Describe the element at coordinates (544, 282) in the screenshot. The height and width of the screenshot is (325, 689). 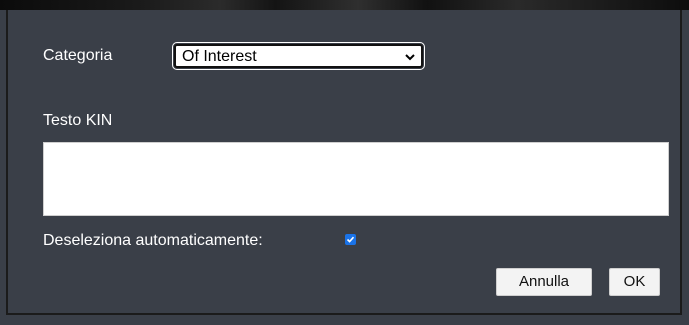
I see `cancel-button: Annulla` at that location.